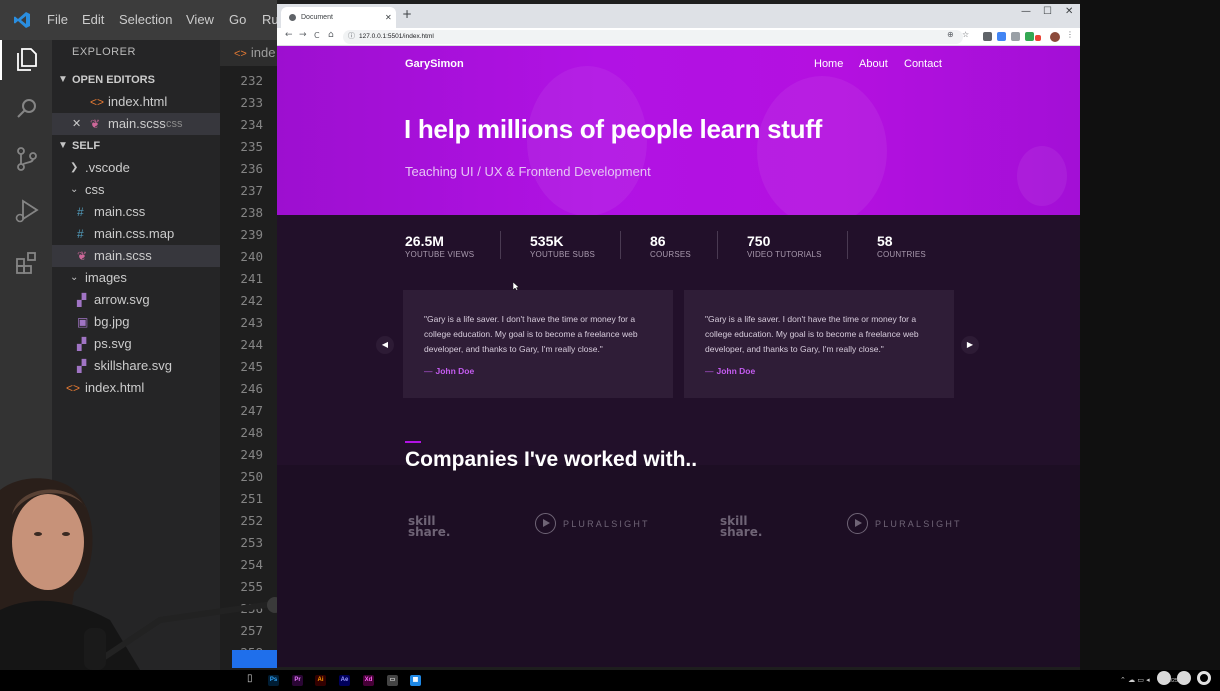 The width and height of the screenshot is (1220, 691). What do you see at coordinates (331, 35) in the screenshot?
I see `home-button: ⌂` at bounding box center [331, 35].